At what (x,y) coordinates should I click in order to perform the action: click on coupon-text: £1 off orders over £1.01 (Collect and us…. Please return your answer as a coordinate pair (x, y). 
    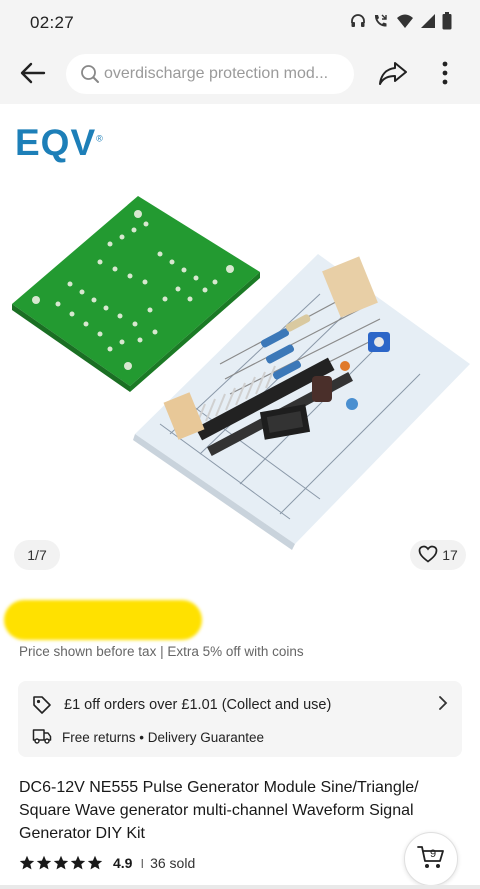
    Looking at the image, I should click on (198, 705).